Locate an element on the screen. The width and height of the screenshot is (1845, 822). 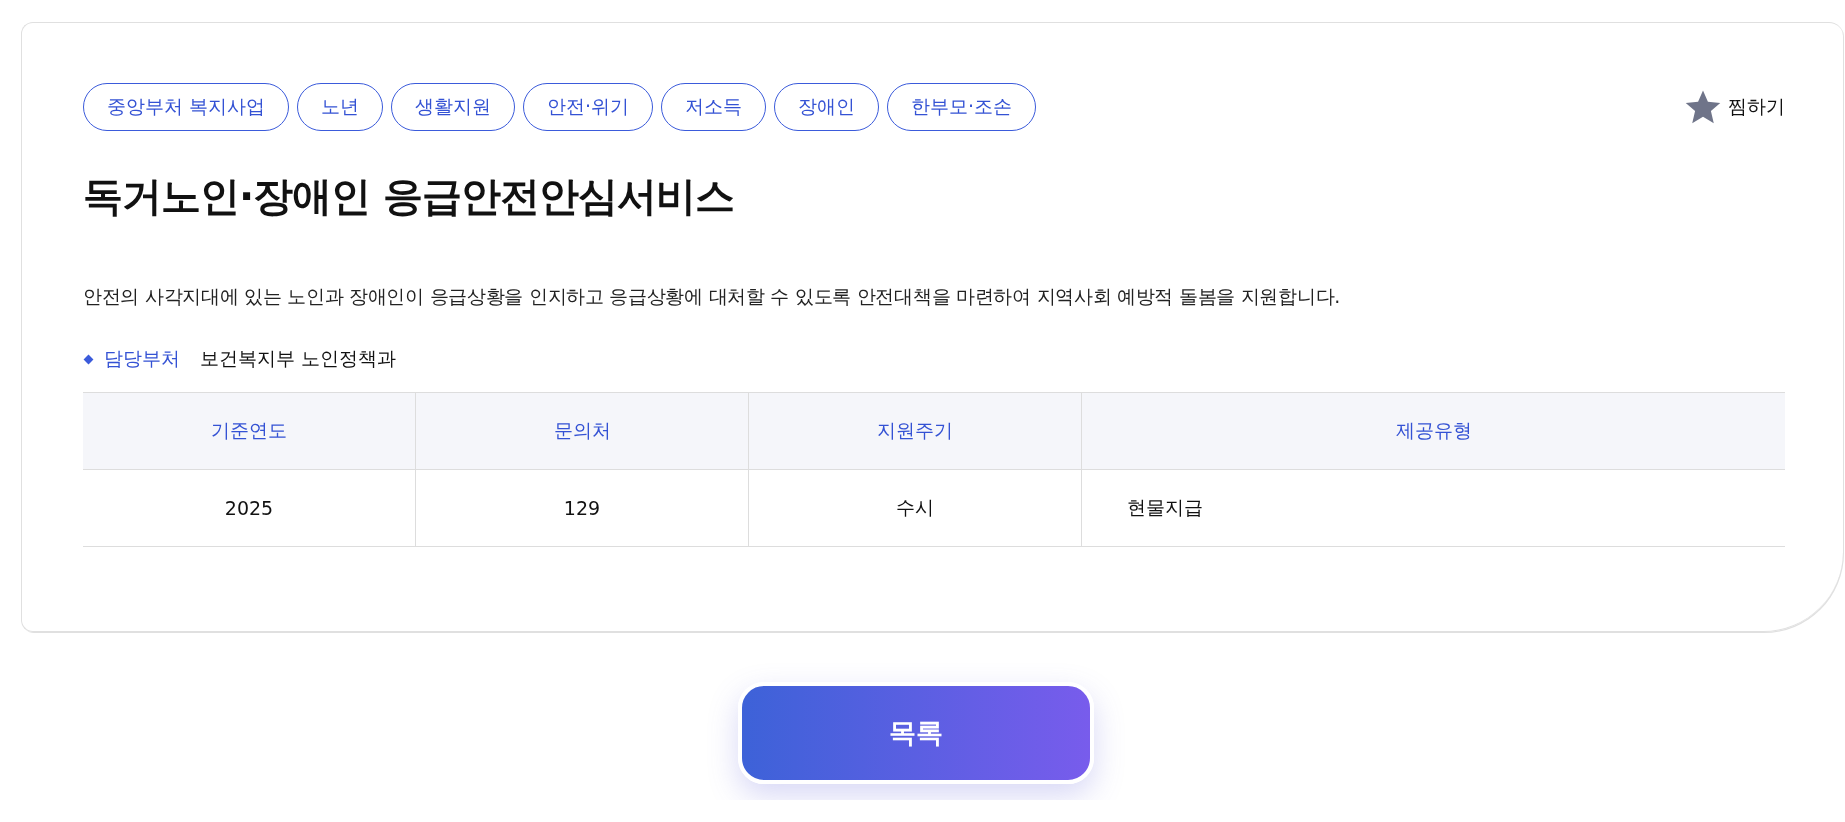
column-header: 문의처 is located at coordinates (582, 431).